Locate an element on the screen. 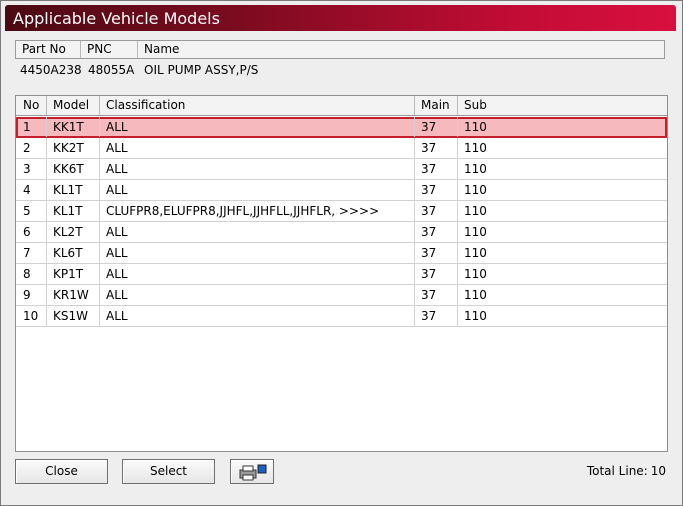  part-no-value: 4450A238 is located at coordinates (51, 70).